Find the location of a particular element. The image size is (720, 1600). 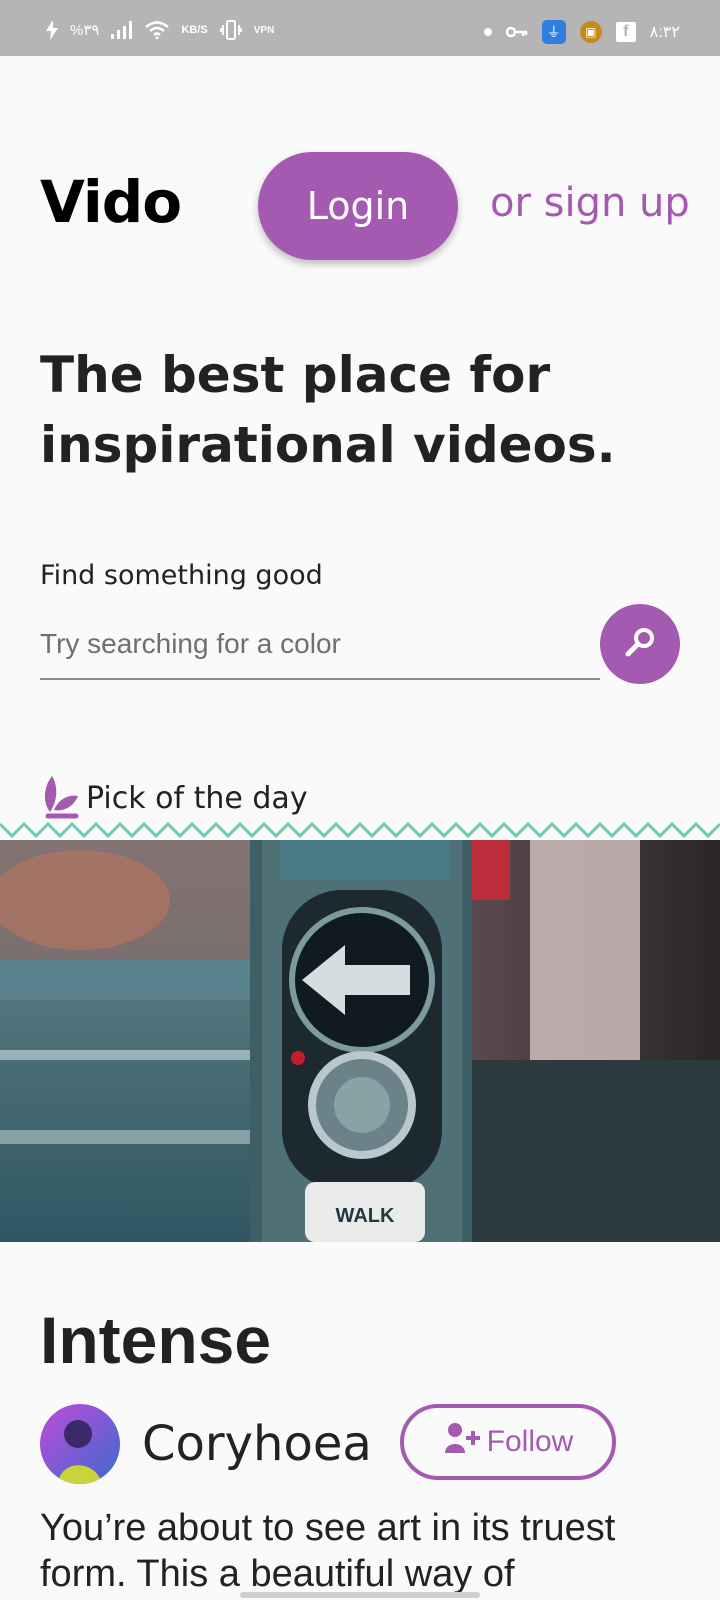

follow-button: Follow is located at coordinates (508, 1442).